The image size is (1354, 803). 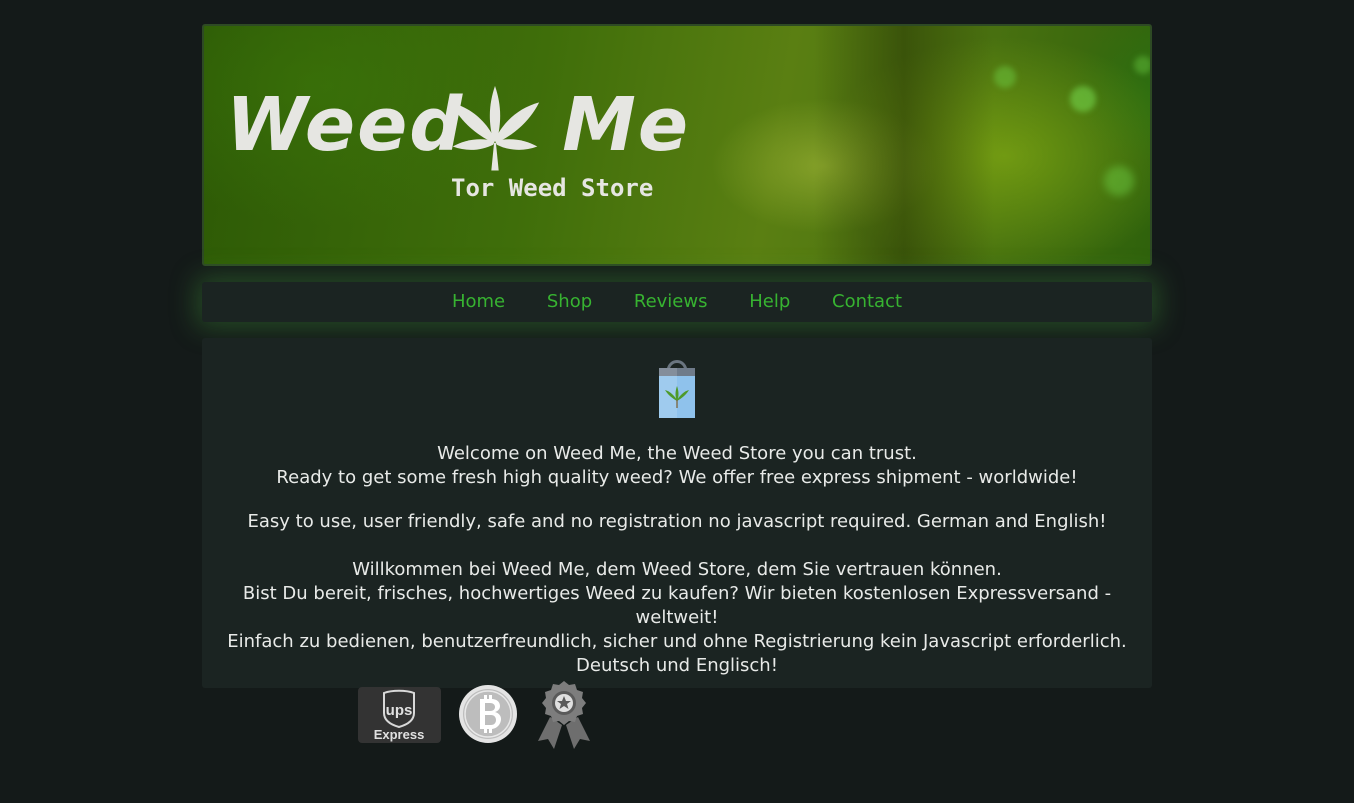 What do you see at coordinates (769, 302) in the screenshot?
I see `nav-help: Help` at bounding box center [769, 302].